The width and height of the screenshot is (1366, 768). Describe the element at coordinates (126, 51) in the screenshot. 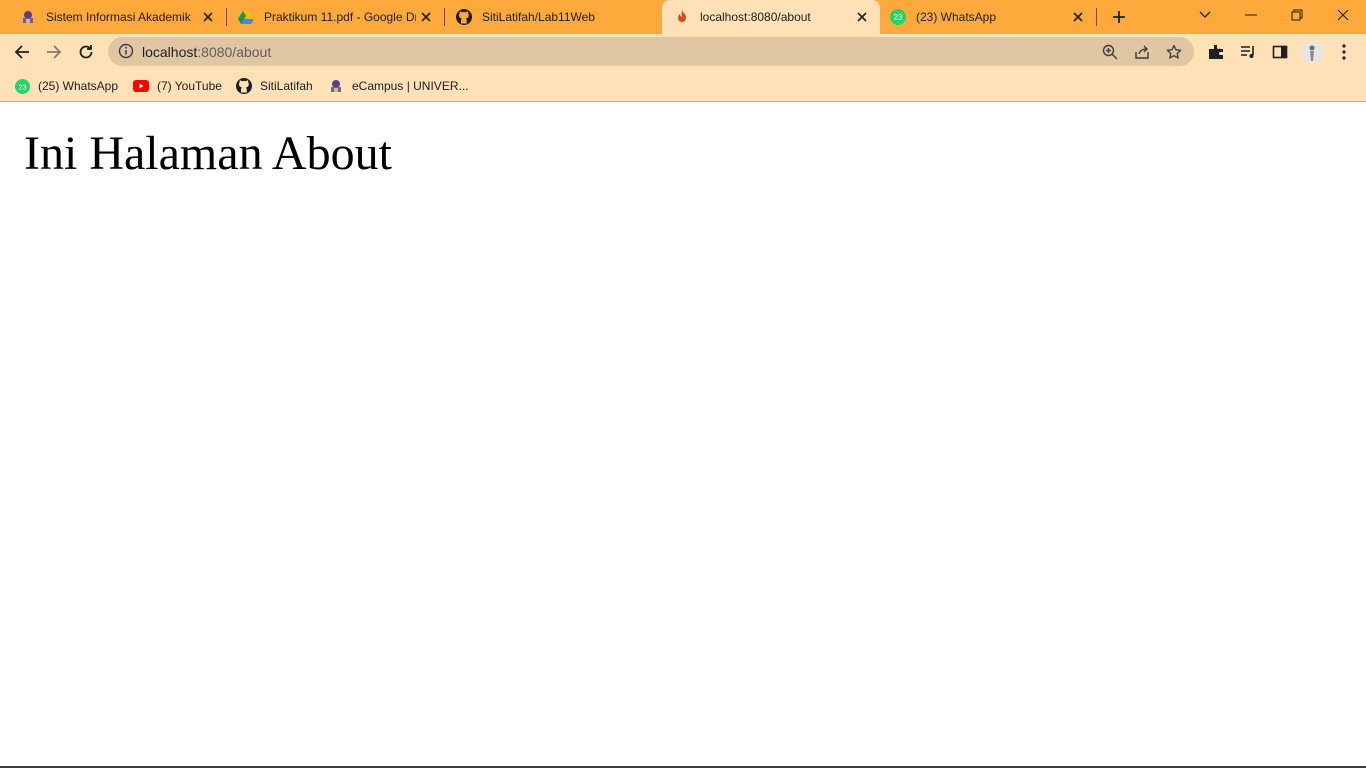

I see `info-icon` at that location.